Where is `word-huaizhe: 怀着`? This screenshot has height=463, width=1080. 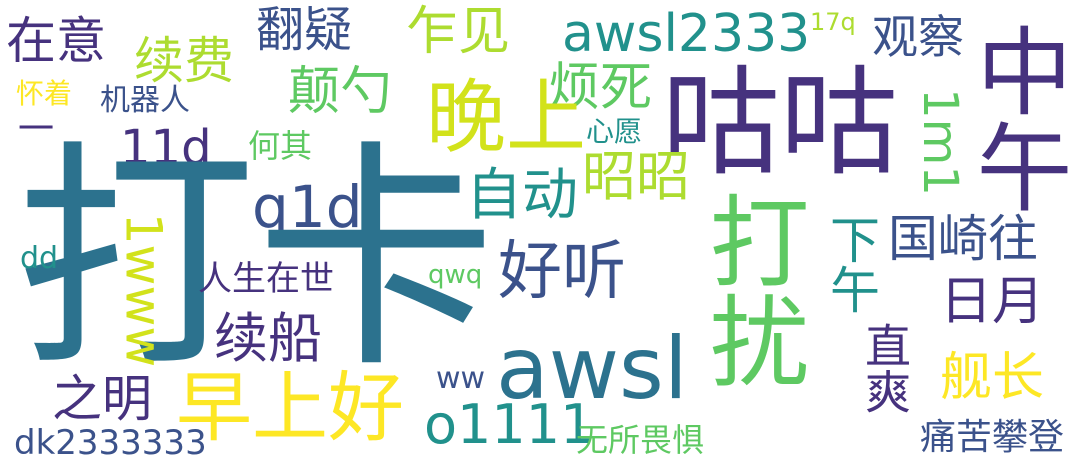
word-huaizhe: 怀着 is located at coordinates (44, 93).